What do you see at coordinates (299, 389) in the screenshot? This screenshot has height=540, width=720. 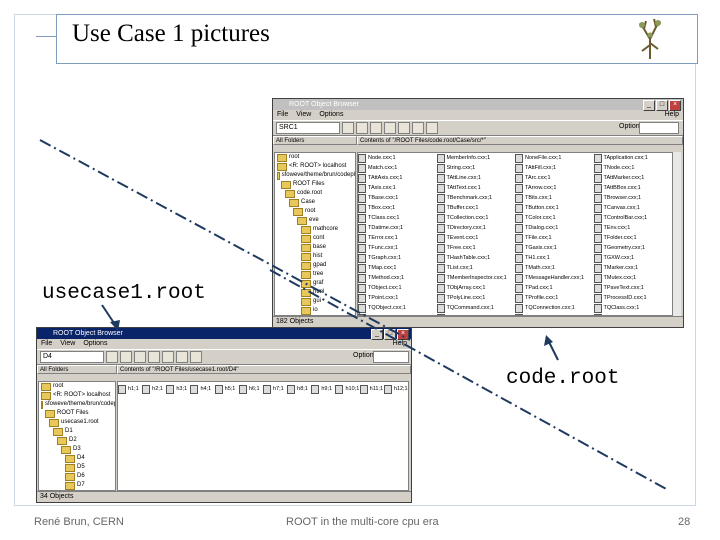 I see `histogram-item: h8;1` at bounding box center [299, 389].